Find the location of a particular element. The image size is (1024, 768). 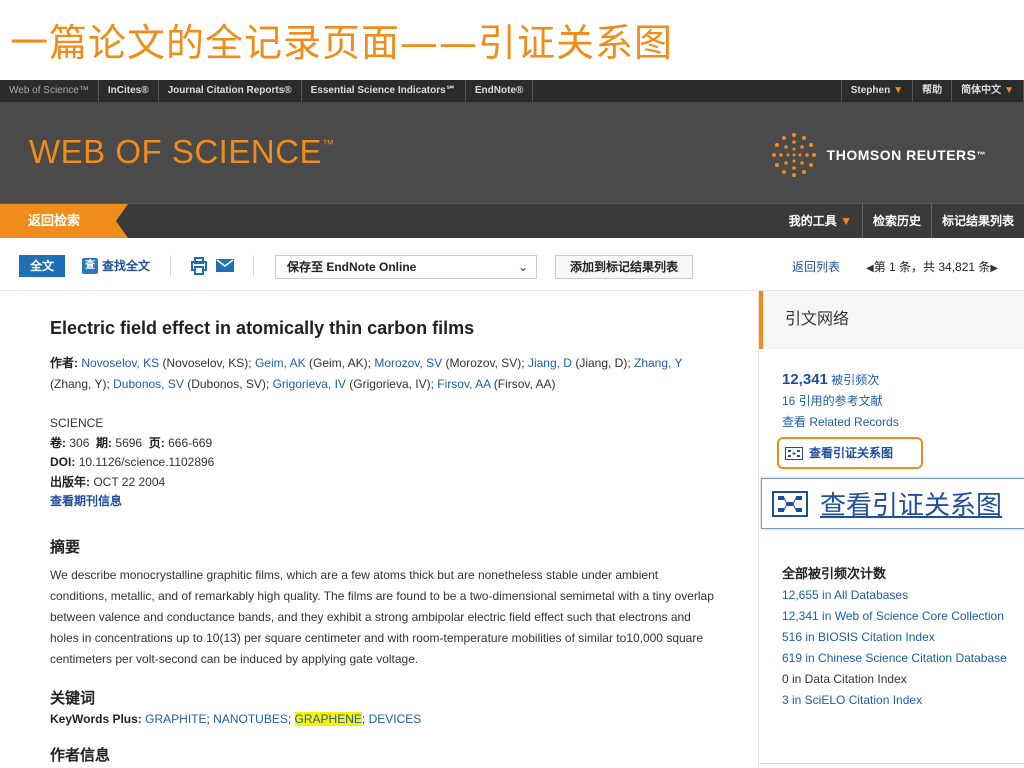

sidebar-divider is located at coordinates (891, 763).